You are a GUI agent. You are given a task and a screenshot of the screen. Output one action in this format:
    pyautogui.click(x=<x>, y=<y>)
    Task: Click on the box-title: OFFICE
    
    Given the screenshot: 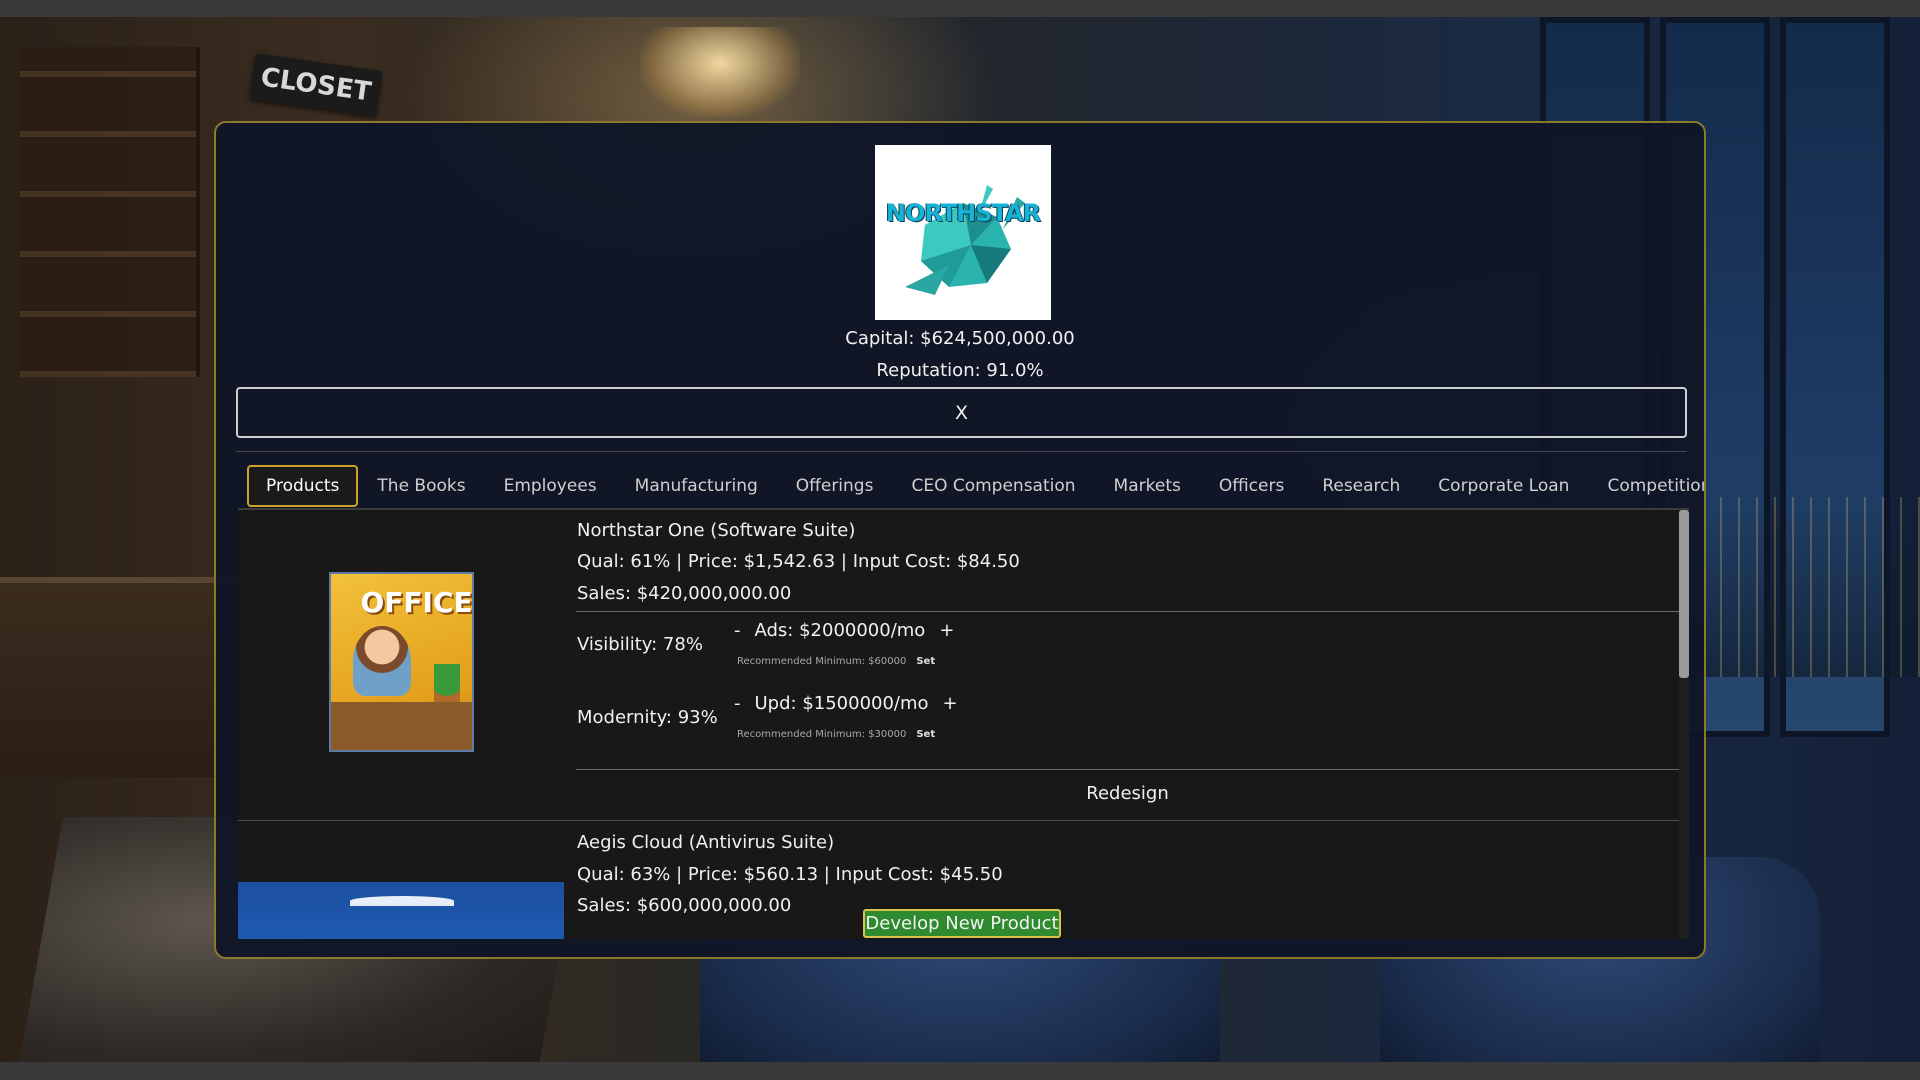 What is the action you would take?
    pyautogui.click(x=416, y=602)
    